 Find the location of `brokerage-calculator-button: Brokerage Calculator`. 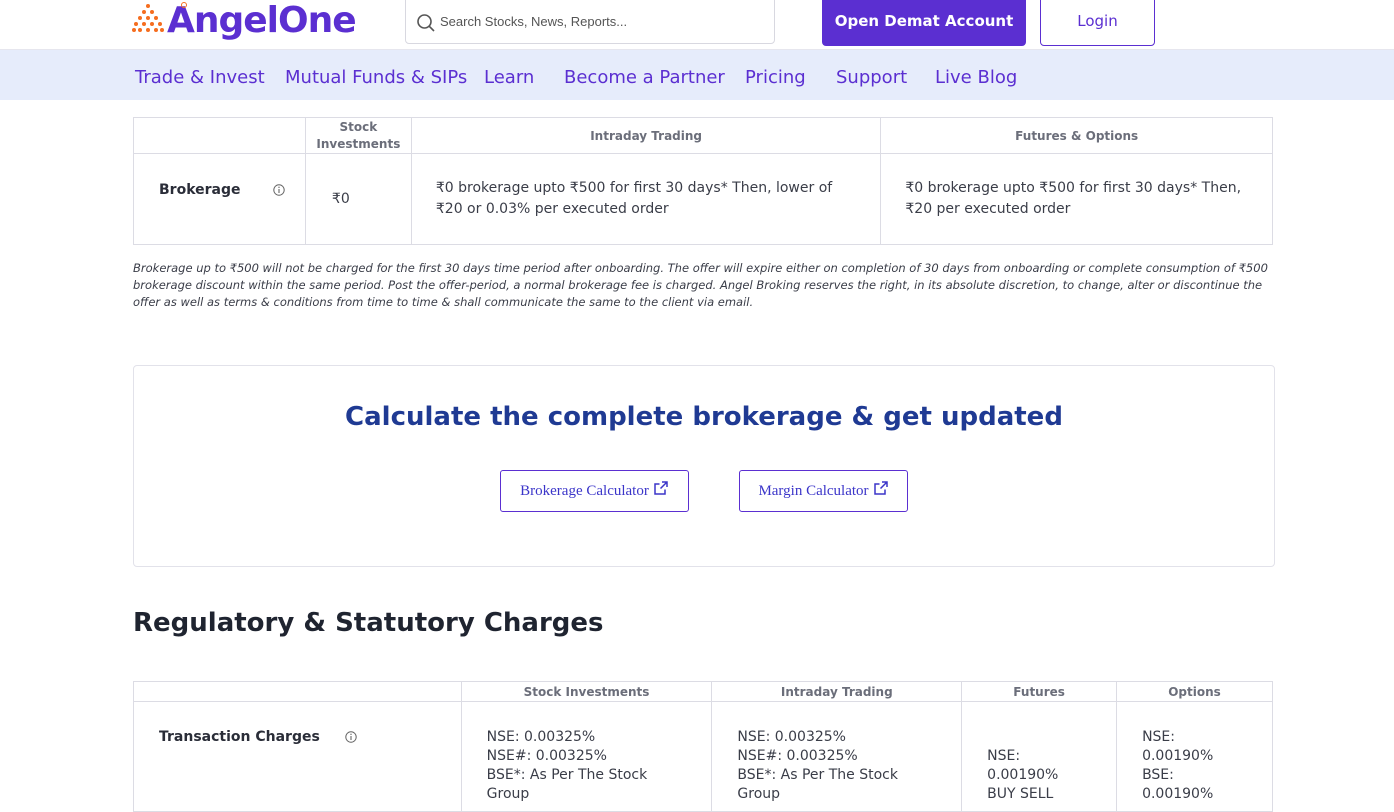

brokerage-calculator-button: Brokerage Calculator is located at coordinates (594, 491).